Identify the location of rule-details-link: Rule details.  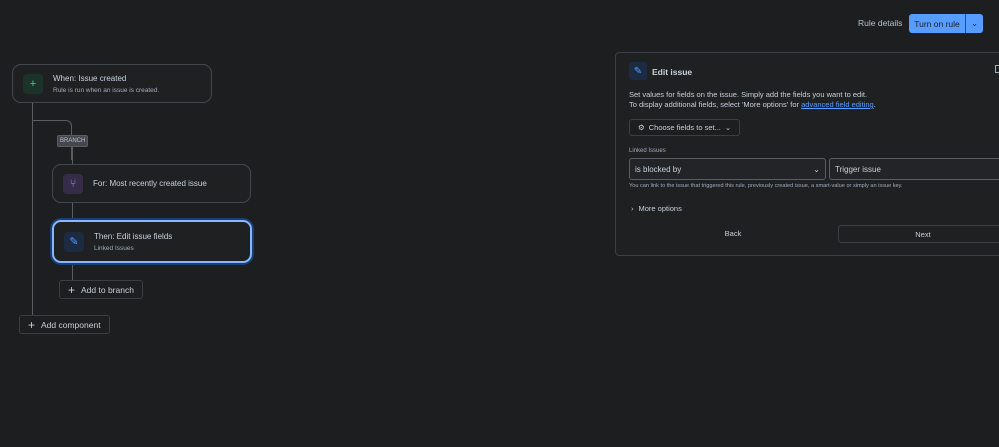
(880, 23).